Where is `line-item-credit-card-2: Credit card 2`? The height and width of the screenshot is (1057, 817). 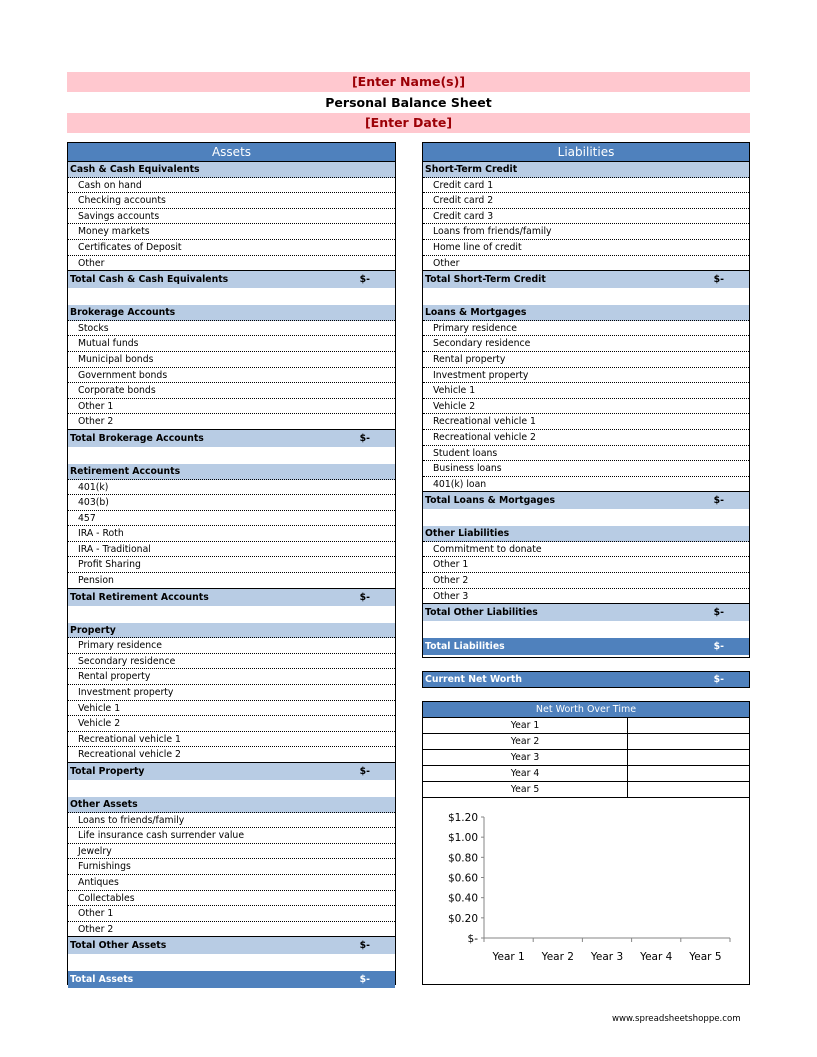 line-item-credit-card-2: Credit card 2 is located at coordinates (586, 201).